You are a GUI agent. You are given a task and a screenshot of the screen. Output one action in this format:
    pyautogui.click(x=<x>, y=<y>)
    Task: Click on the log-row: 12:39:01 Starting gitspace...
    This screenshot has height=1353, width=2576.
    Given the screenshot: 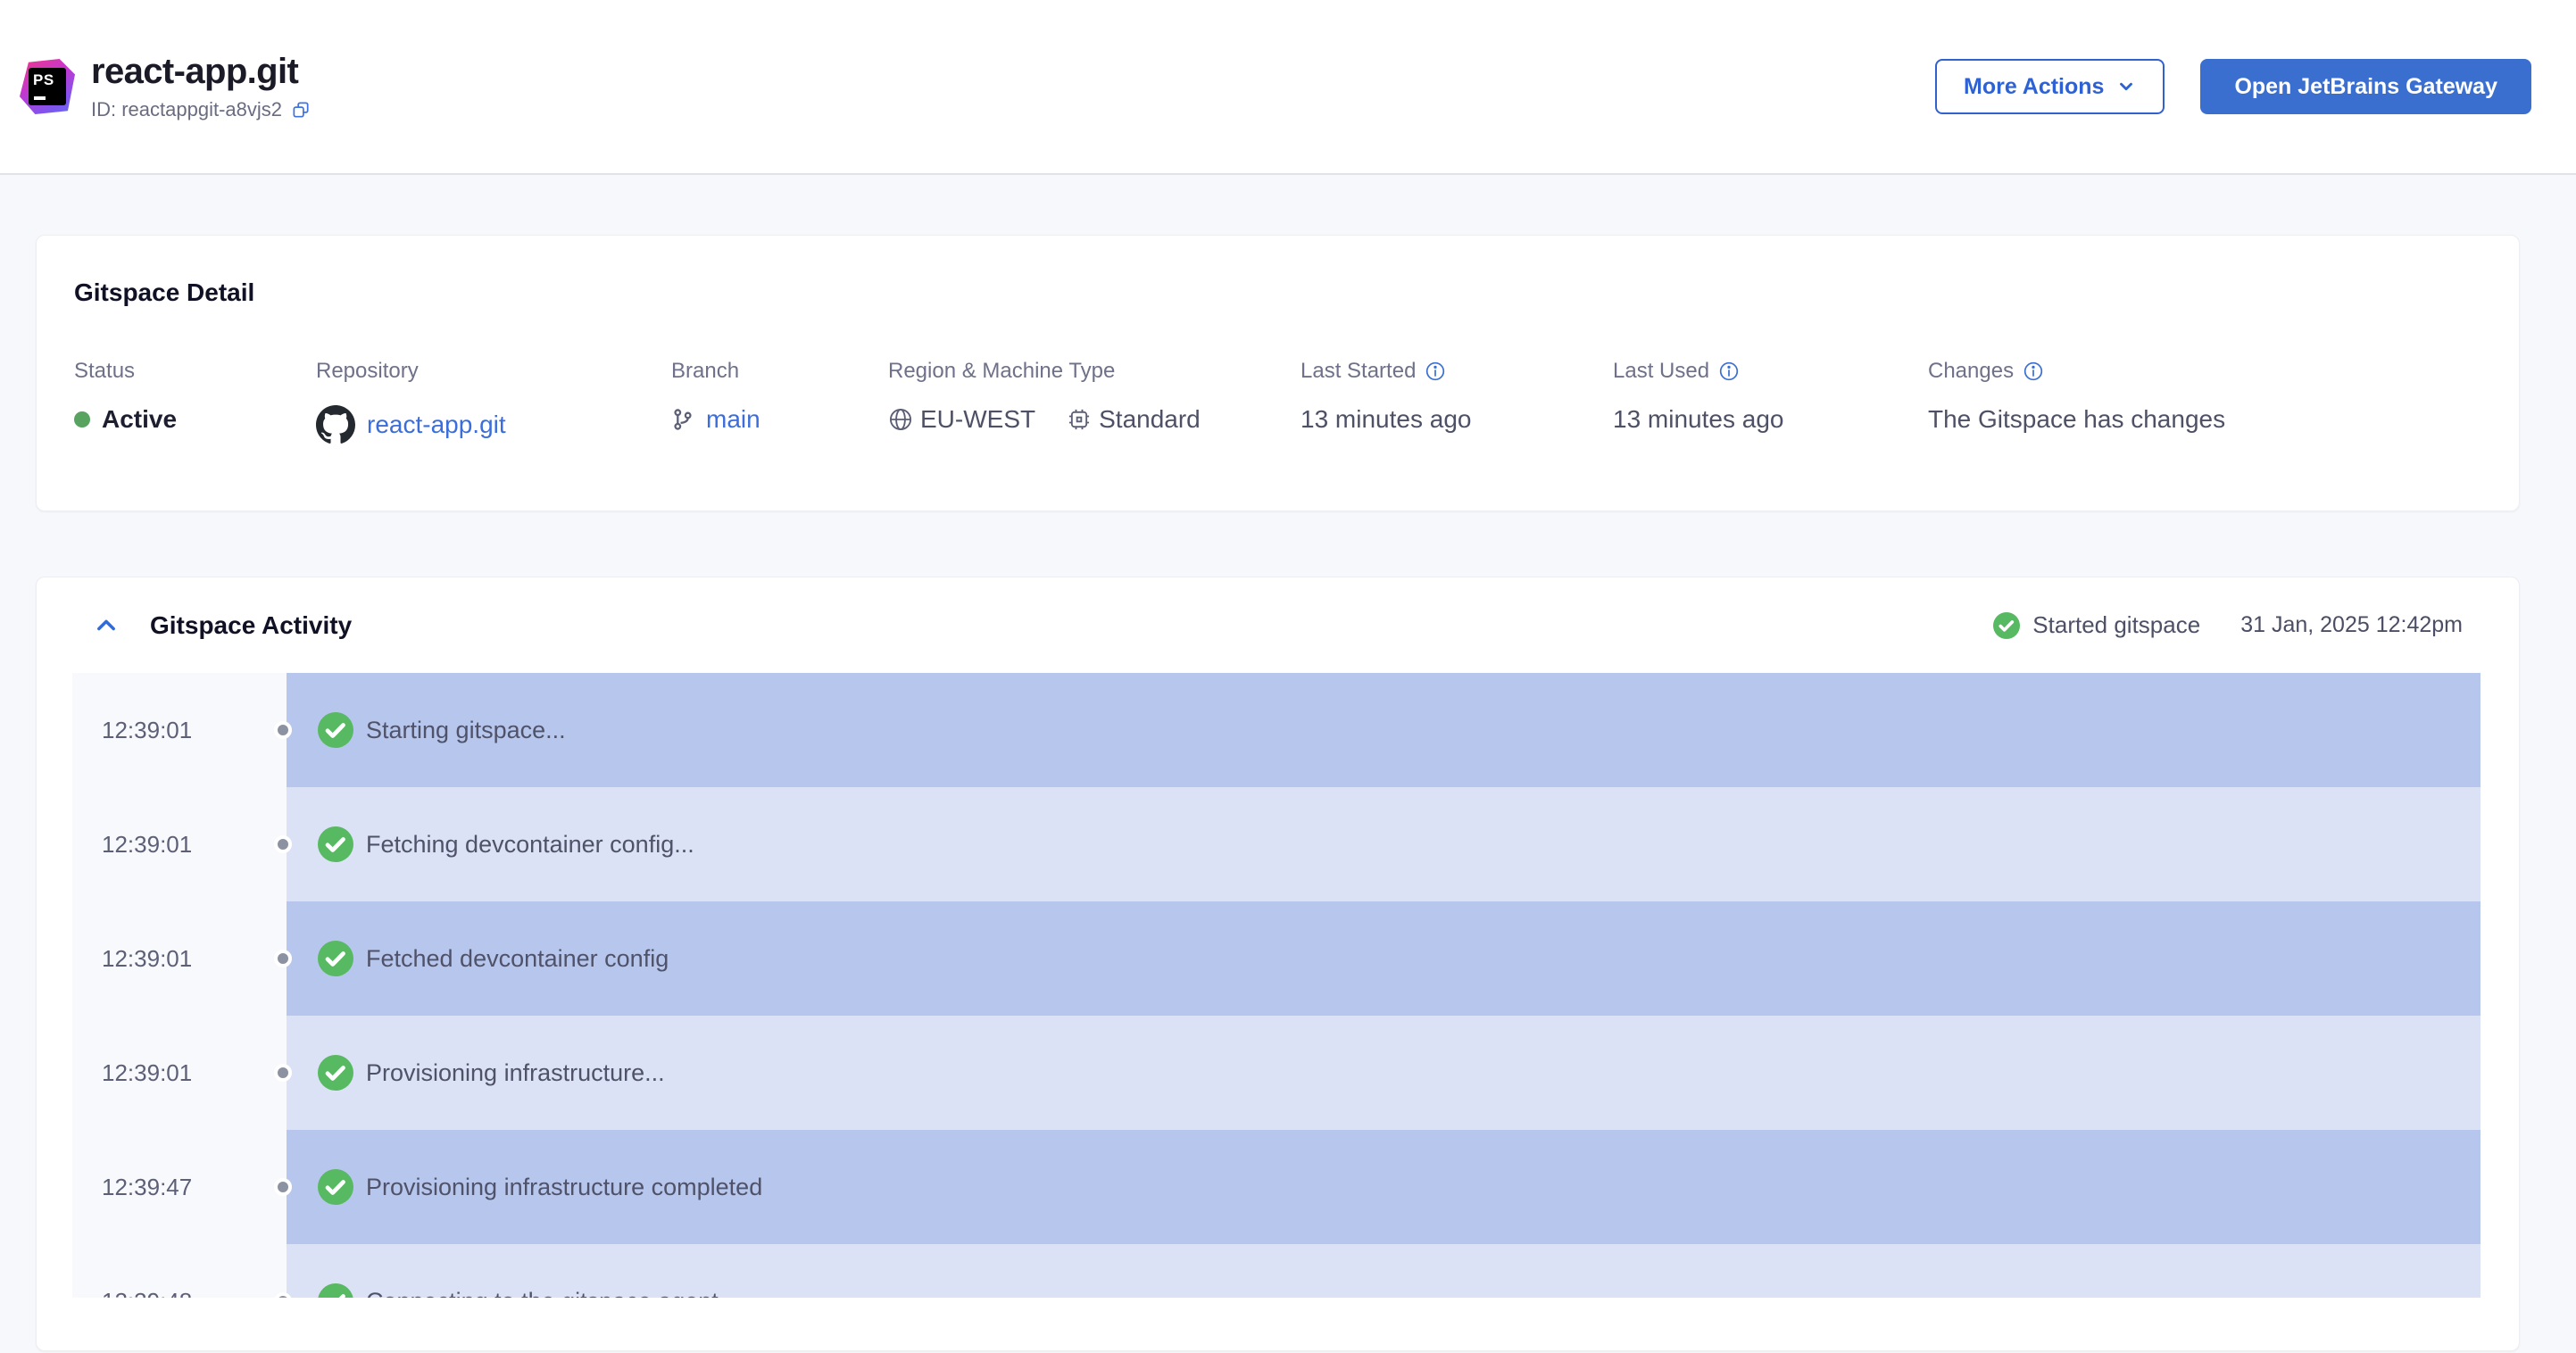 What is the action you would take?
    pyautogui.click(x=1276, y=730)
    